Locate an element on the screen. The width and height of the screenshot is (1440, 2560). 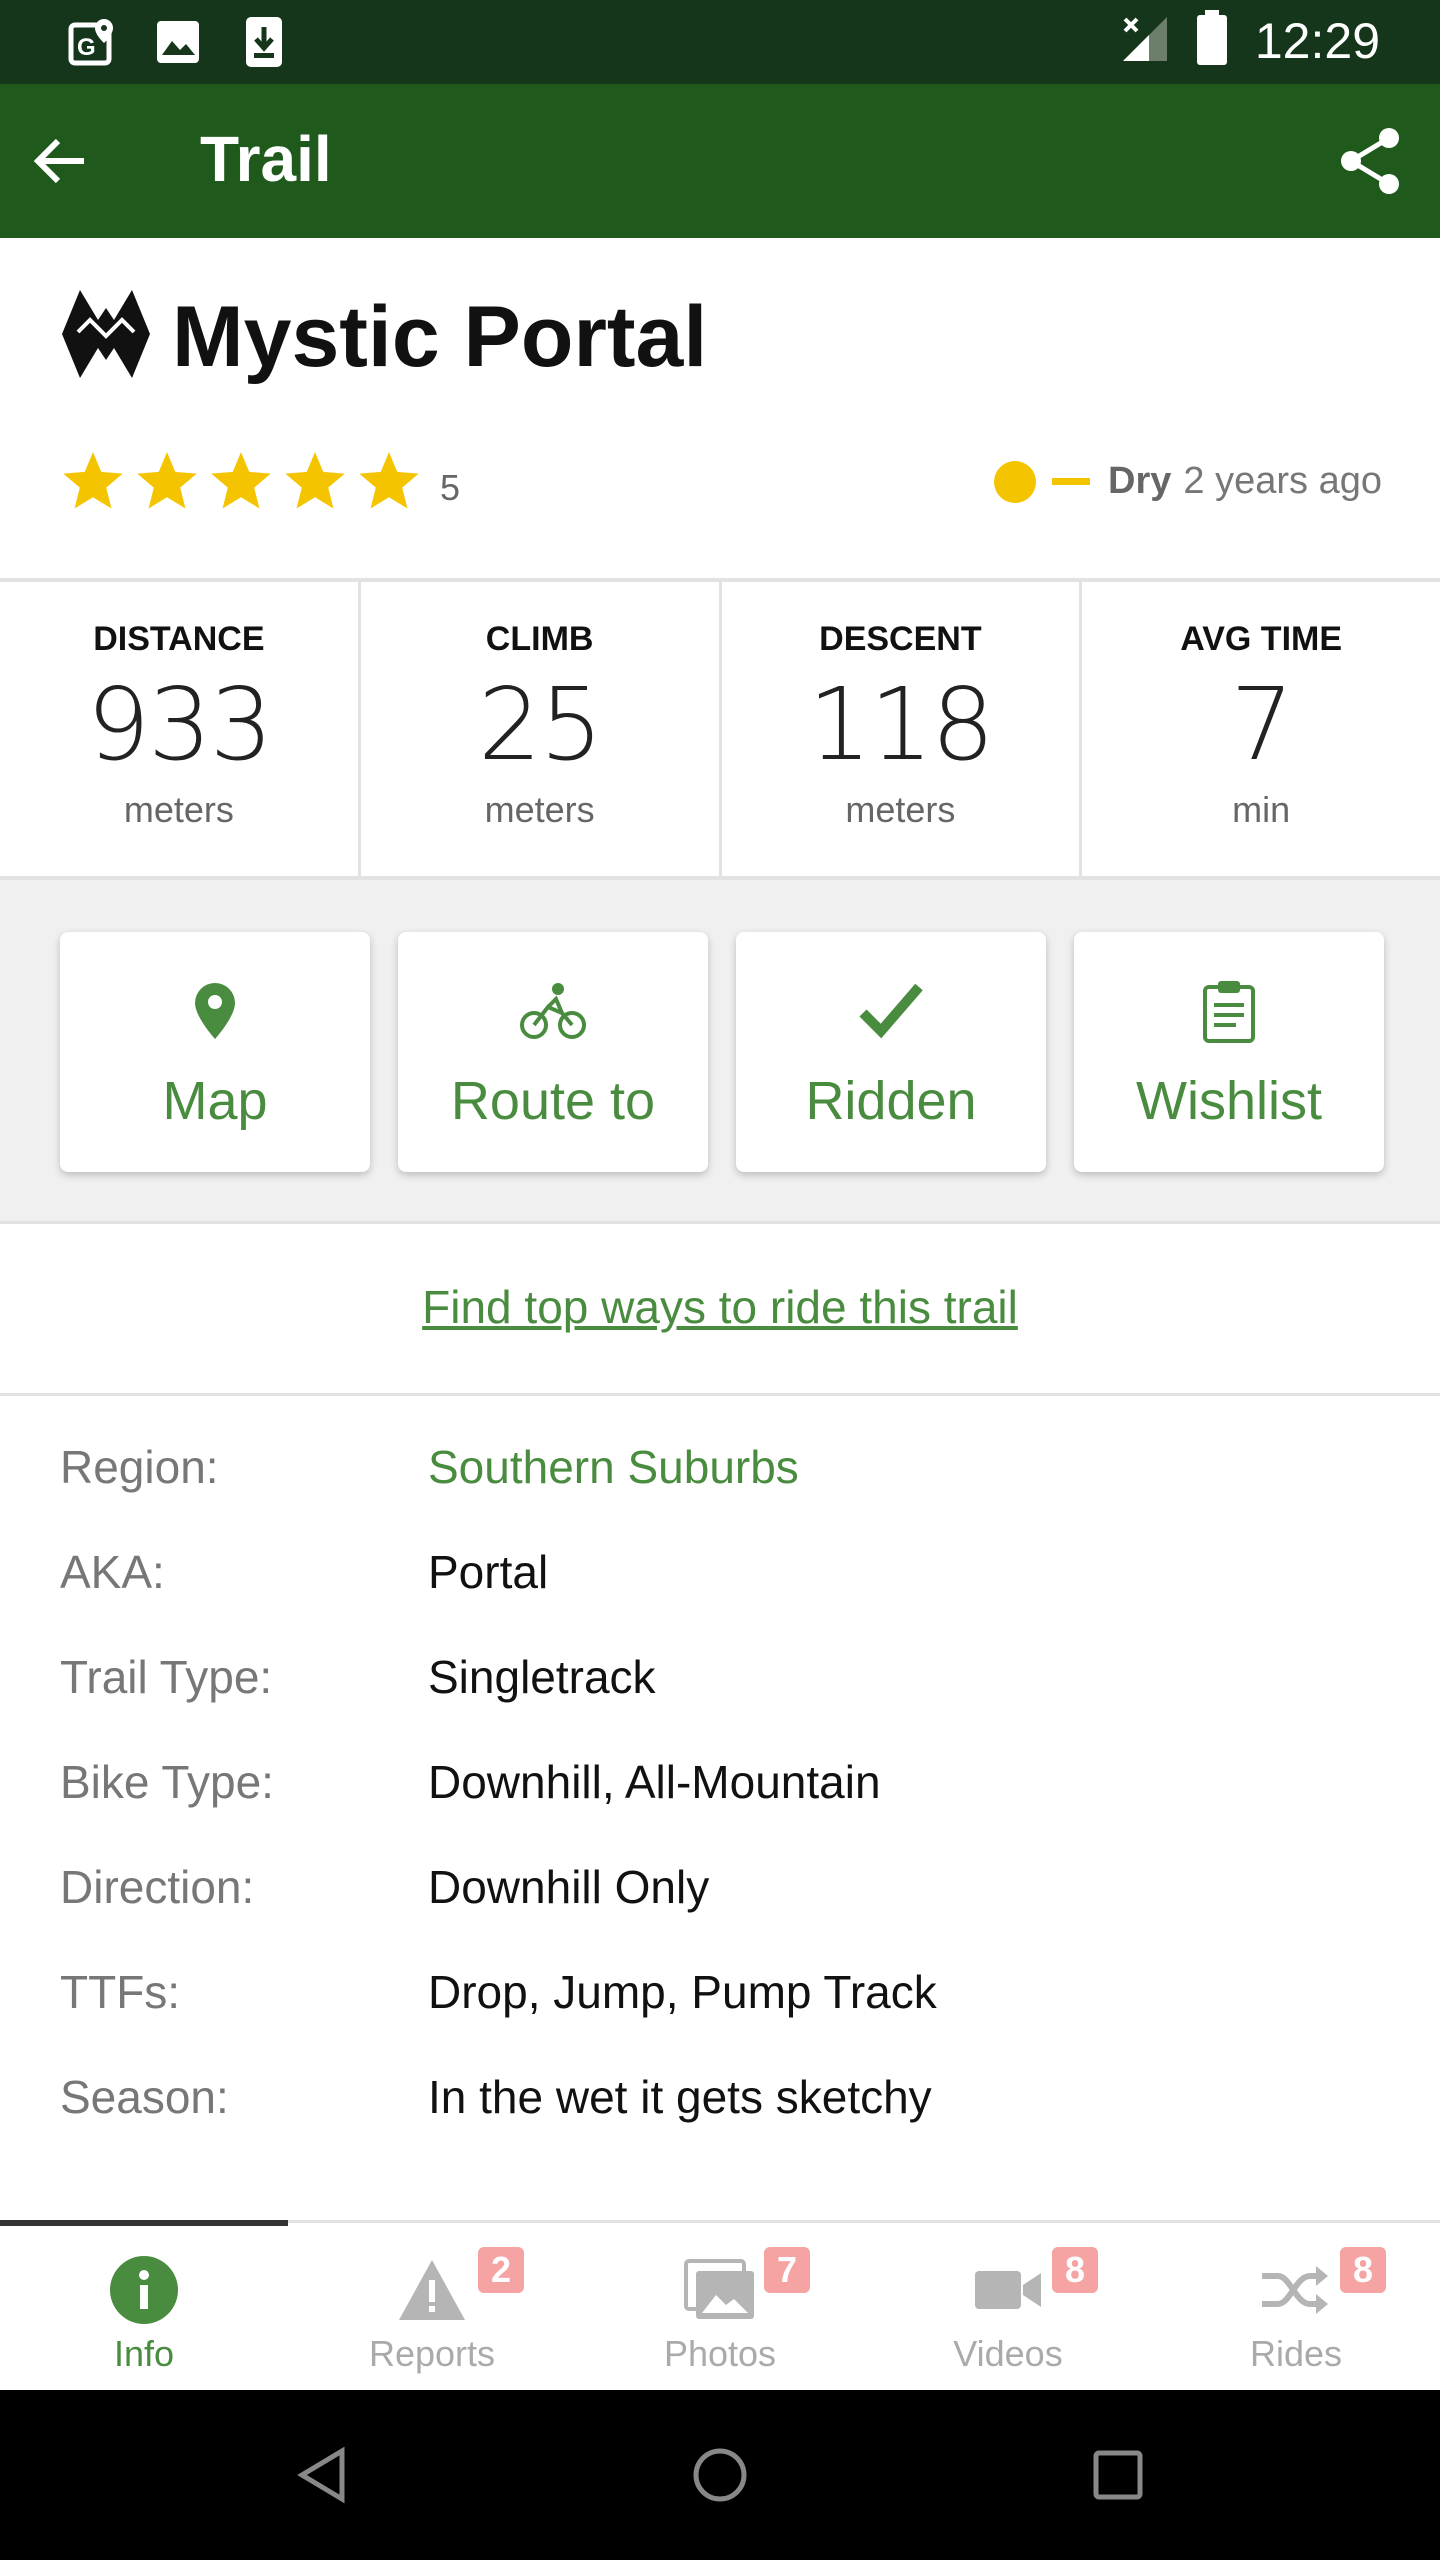
detail-row-region: Region: Southern Suburbs is located at coordinates (720, 1492).